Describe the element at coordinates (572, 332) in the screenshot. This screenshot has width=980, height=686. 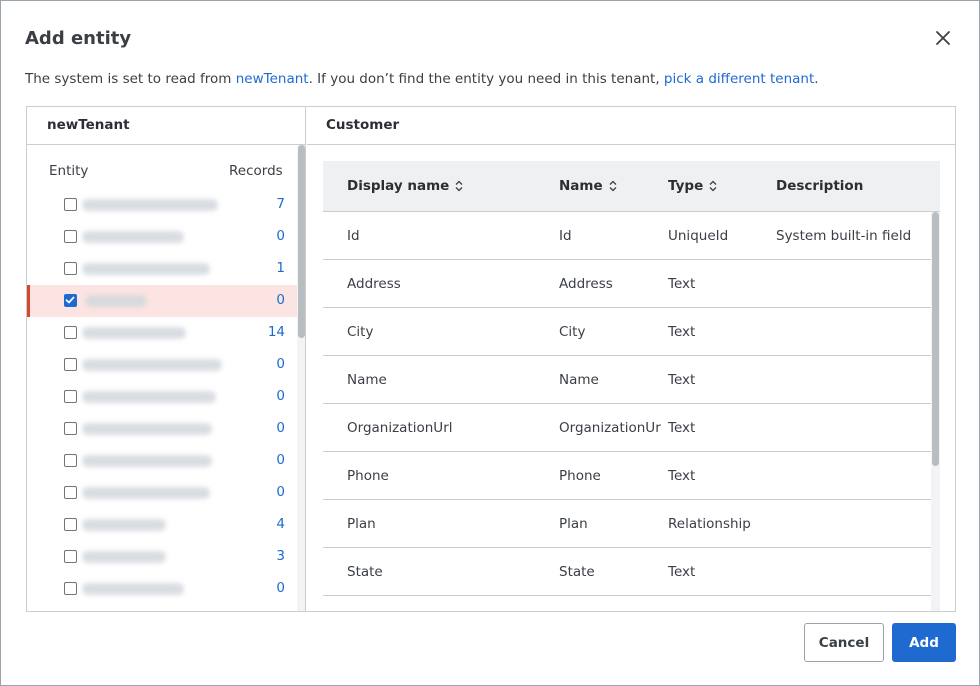
I see `cell-name: City` at that location.